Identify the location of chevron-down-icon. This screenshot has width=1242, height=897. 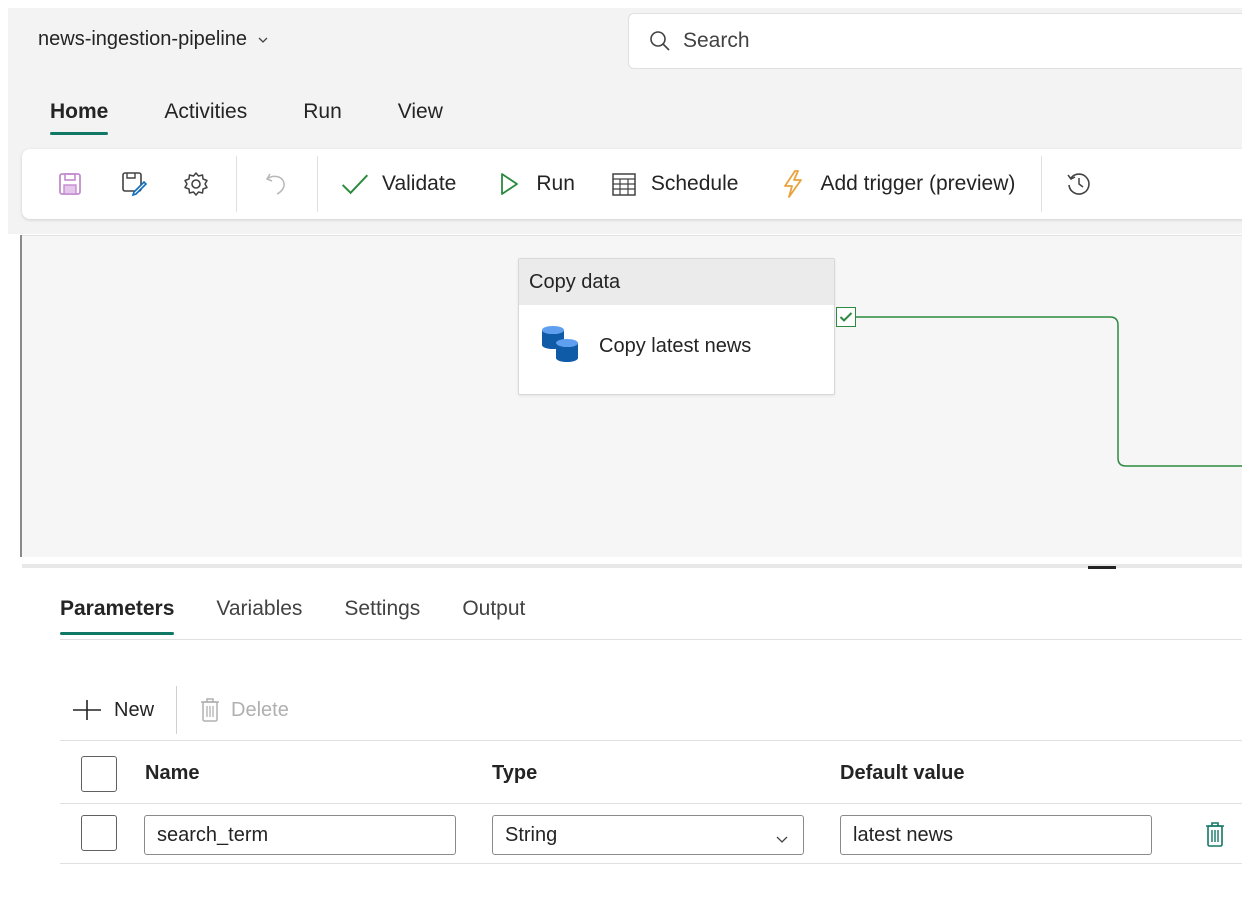
(782, 839).